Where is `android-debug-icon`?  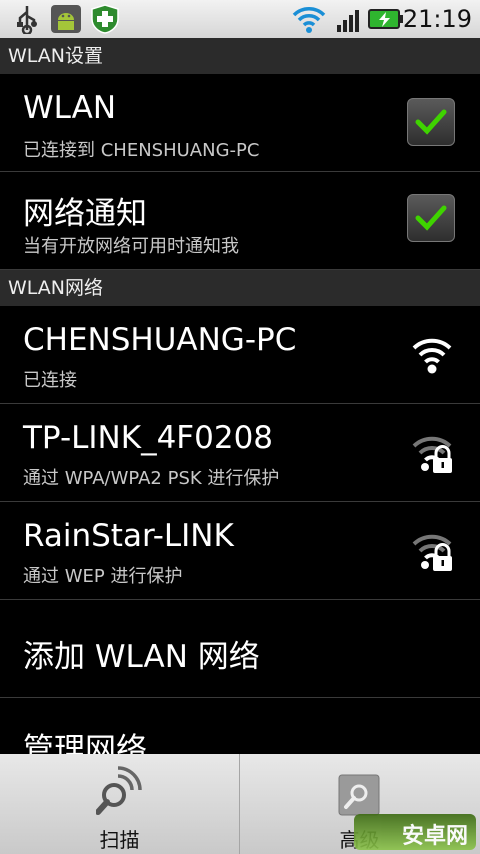 android-debug-icon is located at coordinates (66, 19).